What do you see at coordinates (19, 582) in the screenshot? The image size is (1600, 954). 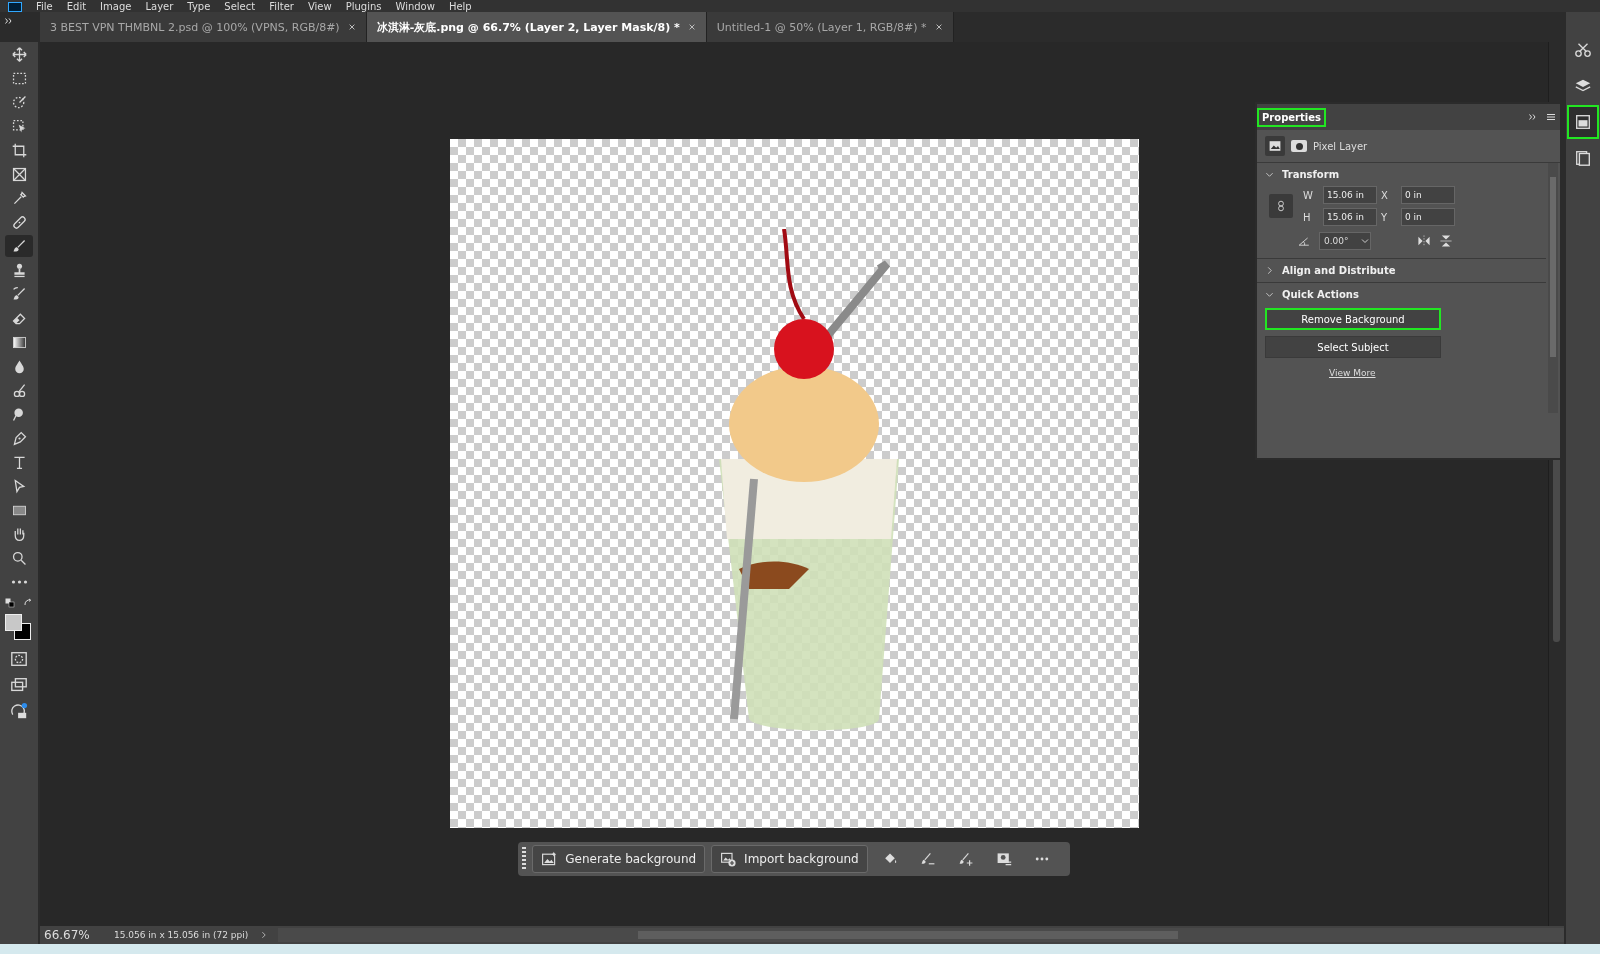 I see `more-icon` at bounding box center [19, 582].